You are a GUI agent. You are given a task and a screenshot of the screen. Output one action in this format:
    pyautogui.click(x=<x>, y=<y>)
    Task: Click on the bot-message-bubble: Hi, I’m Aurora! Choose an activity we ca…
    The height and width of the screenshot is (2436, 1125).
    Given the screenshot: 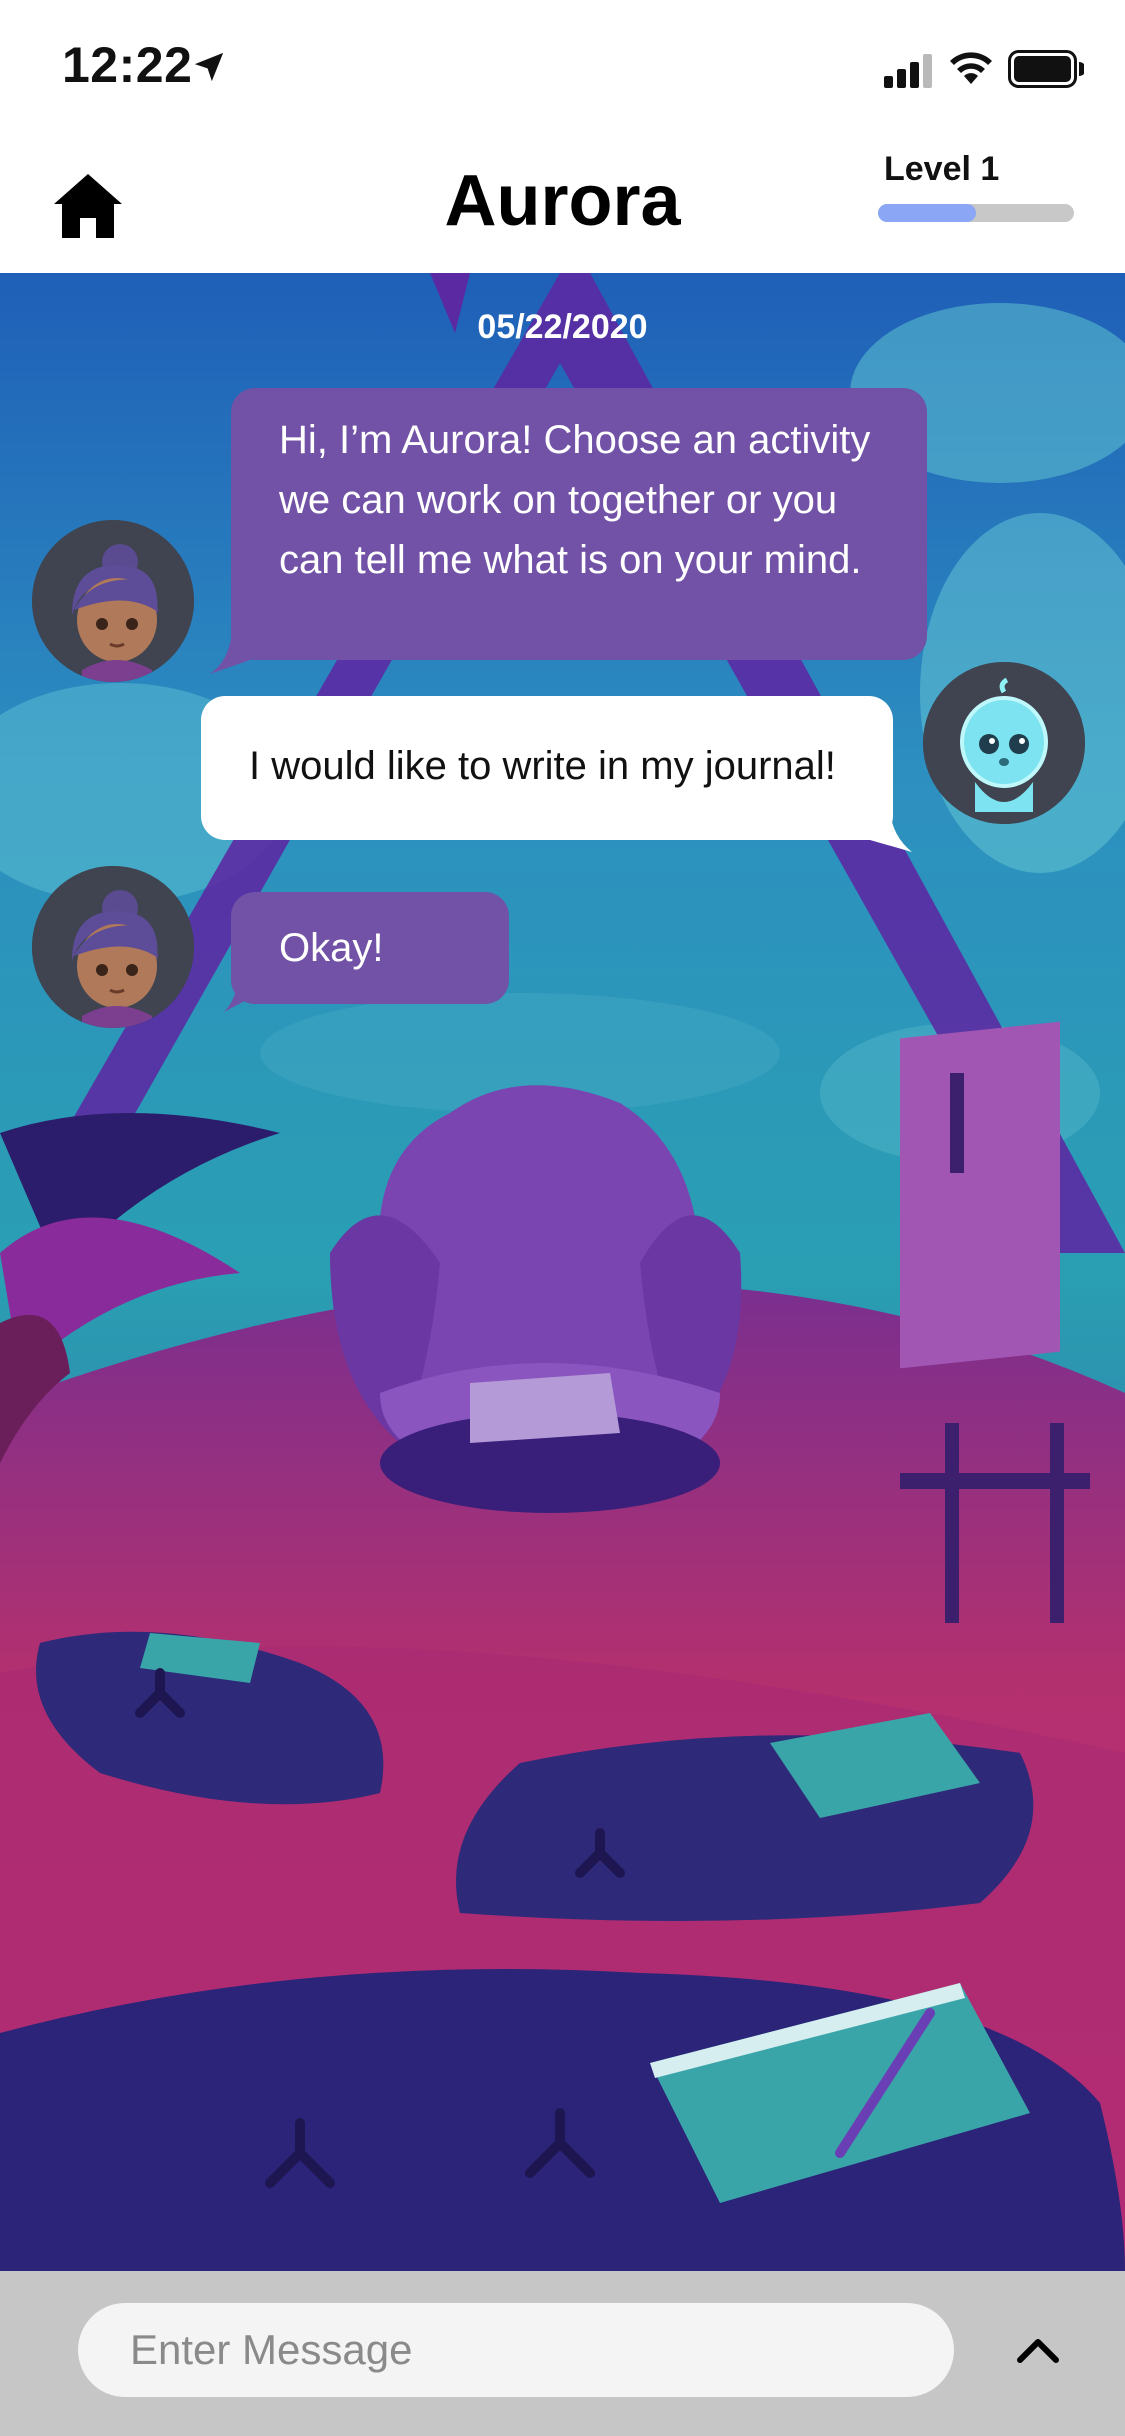 What is the action you would take?
    pyautogui.click(x=579, y=524)
    